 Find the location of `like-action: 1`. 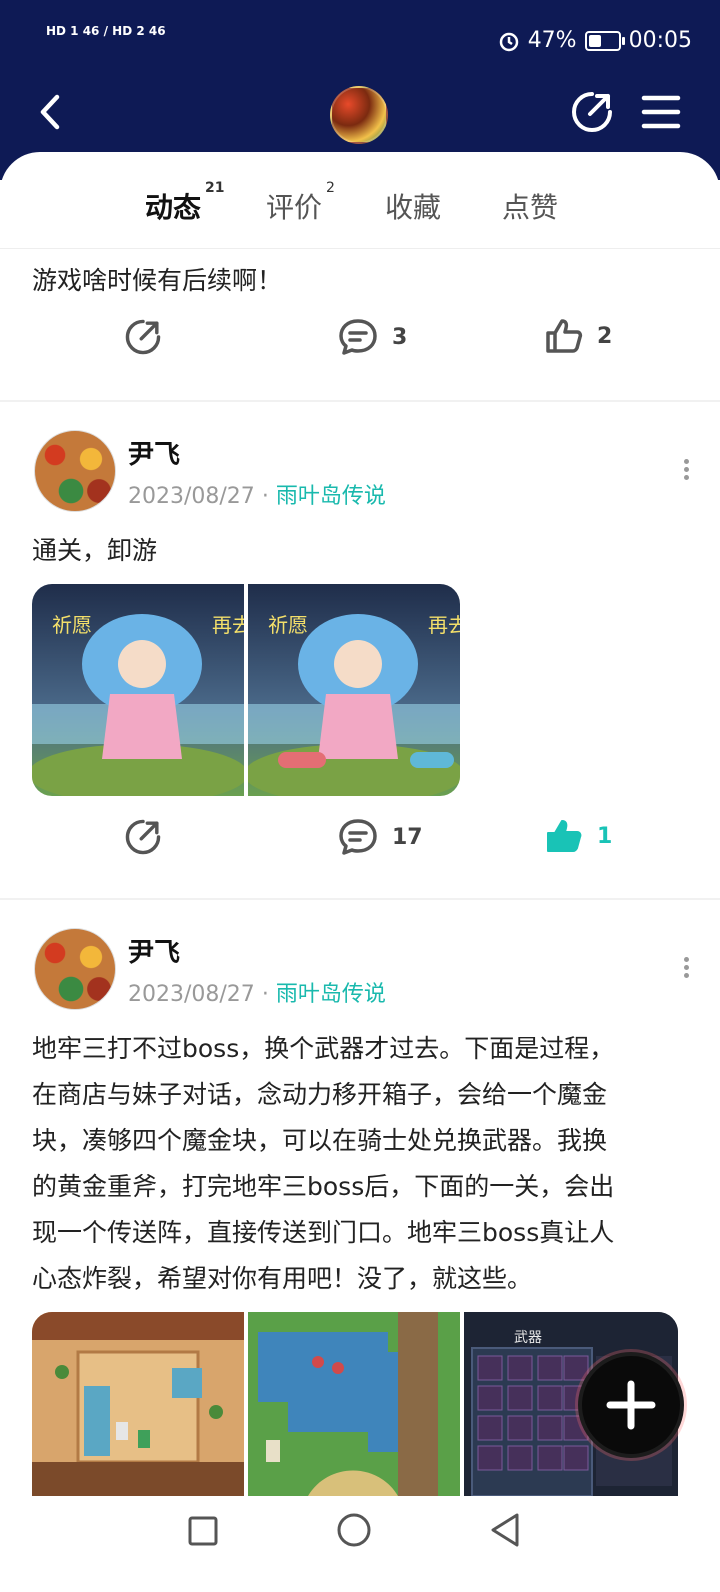

like-action: 1 is located at coordinates (578, 836).